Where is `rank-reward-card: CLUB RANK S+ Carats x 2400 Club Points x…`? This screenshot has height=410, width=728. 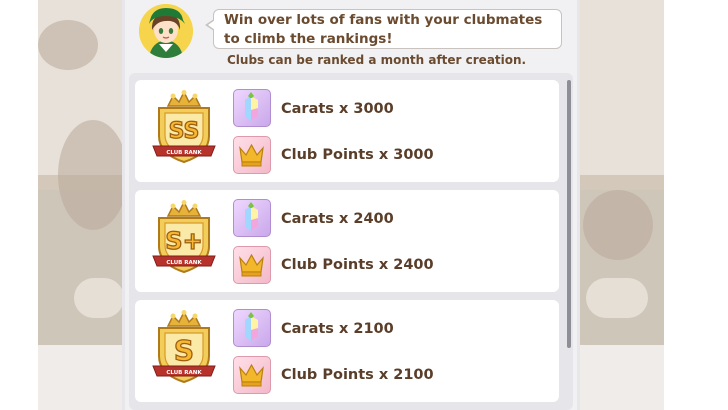
rank-reward-card: CLUB RANK S+ Carats x 2400 Club Points x… is located at coordinates (347, 241).